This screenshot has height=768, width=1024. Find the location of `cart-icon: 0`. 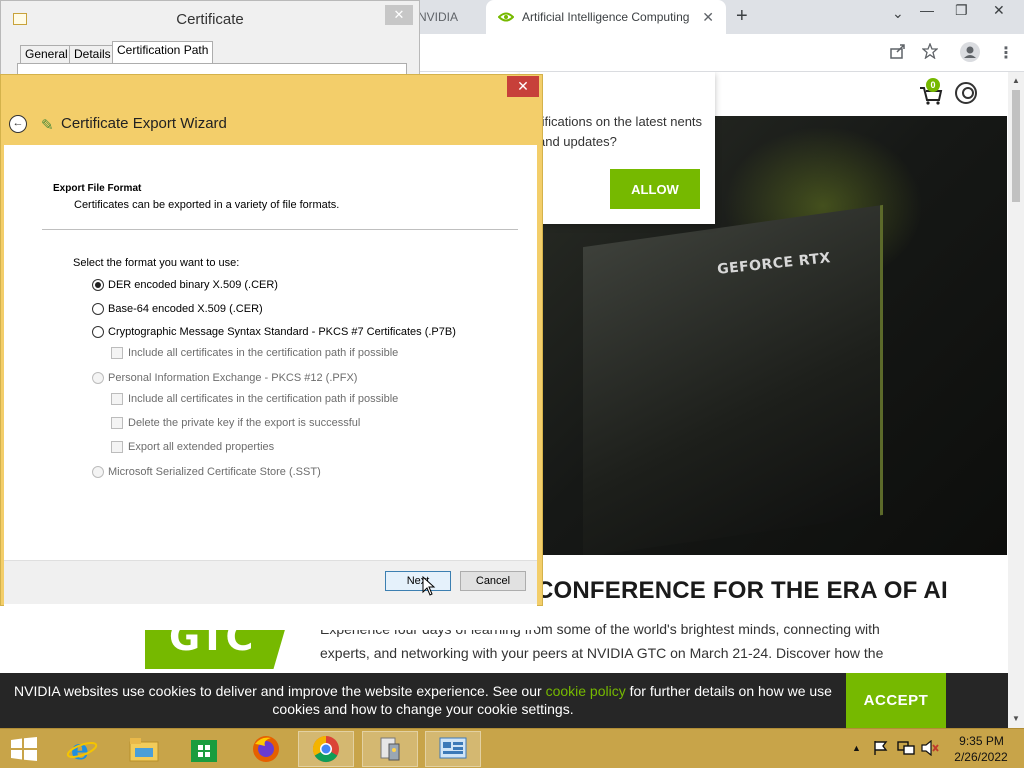

cart-icon: 0 is located at coordinates (931, 92).